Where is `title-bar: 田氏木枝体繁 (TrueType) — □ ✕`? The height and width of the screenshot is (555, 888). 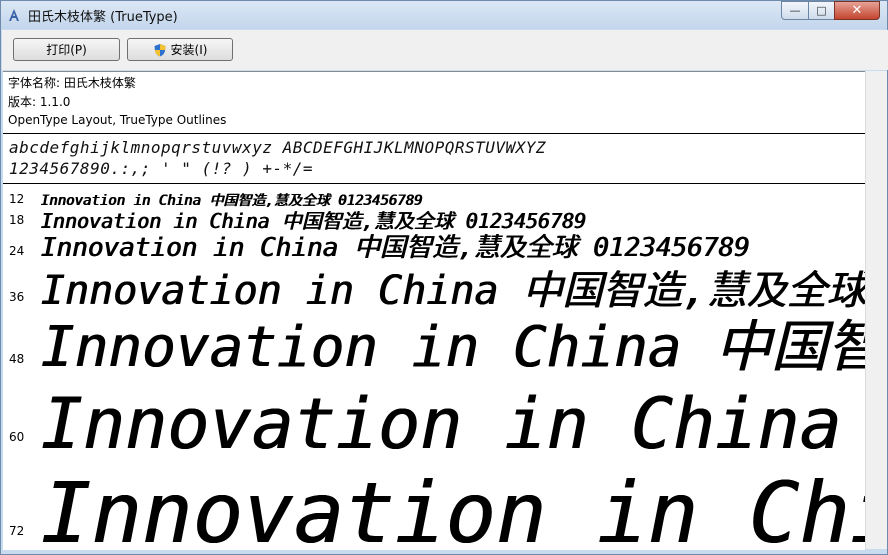
title-bar: 田氏木枝体繁 (TrueType) — □ ✕ is located at coordinates (444, 15).